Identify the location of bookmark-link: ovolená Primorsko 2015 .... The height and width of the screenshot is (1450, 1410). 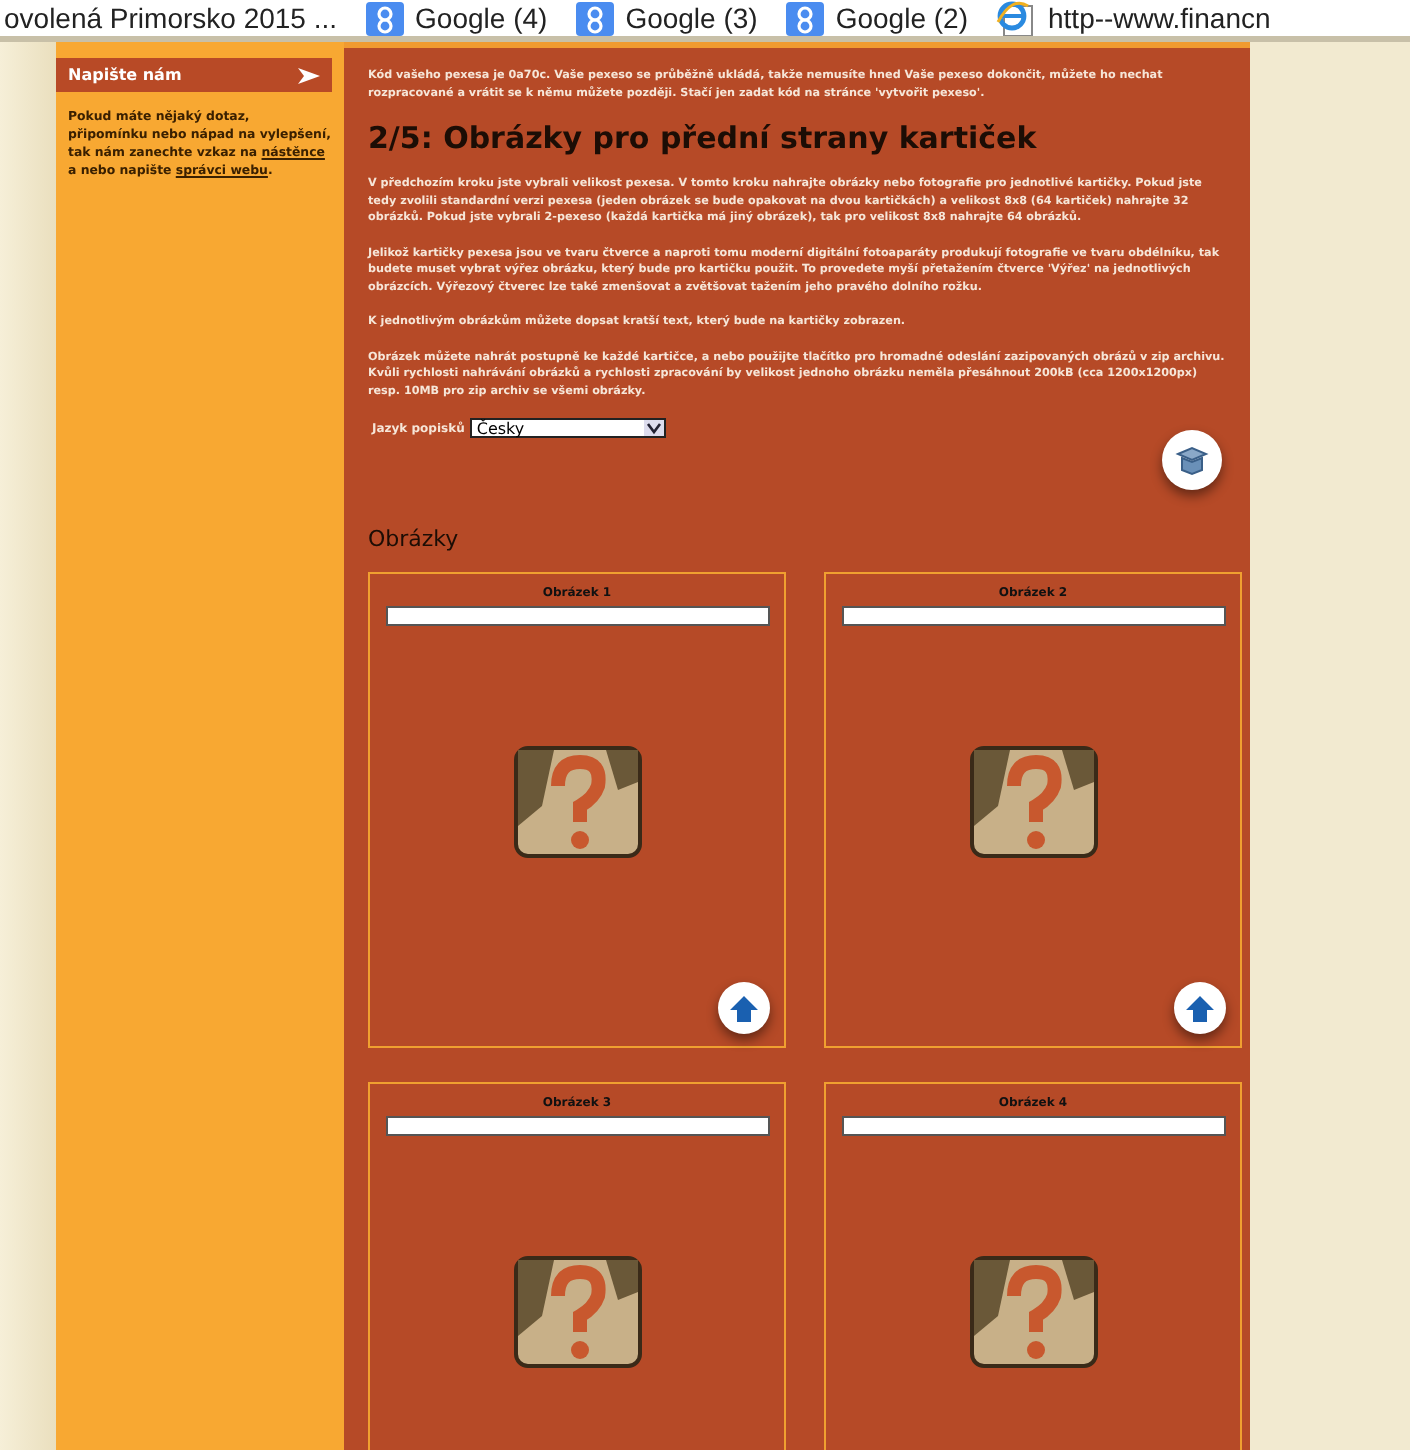
(171, 18).